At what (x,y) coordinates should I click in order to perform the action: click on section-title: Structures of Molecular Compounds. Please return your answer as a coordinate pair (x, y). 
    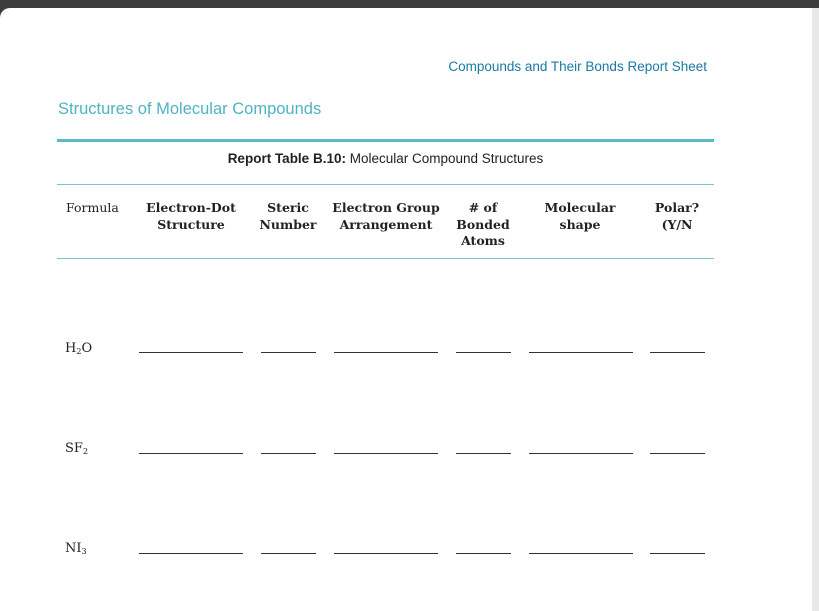
    Looking at the image, I should click on (190, 109).